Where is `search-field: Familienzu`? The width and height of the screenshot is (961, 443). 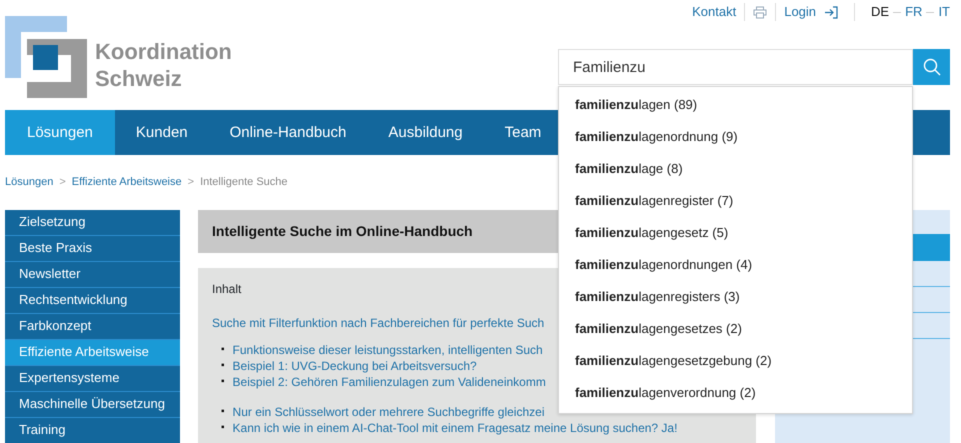
search-field: Familienzu is located at coordinates (735, 67).